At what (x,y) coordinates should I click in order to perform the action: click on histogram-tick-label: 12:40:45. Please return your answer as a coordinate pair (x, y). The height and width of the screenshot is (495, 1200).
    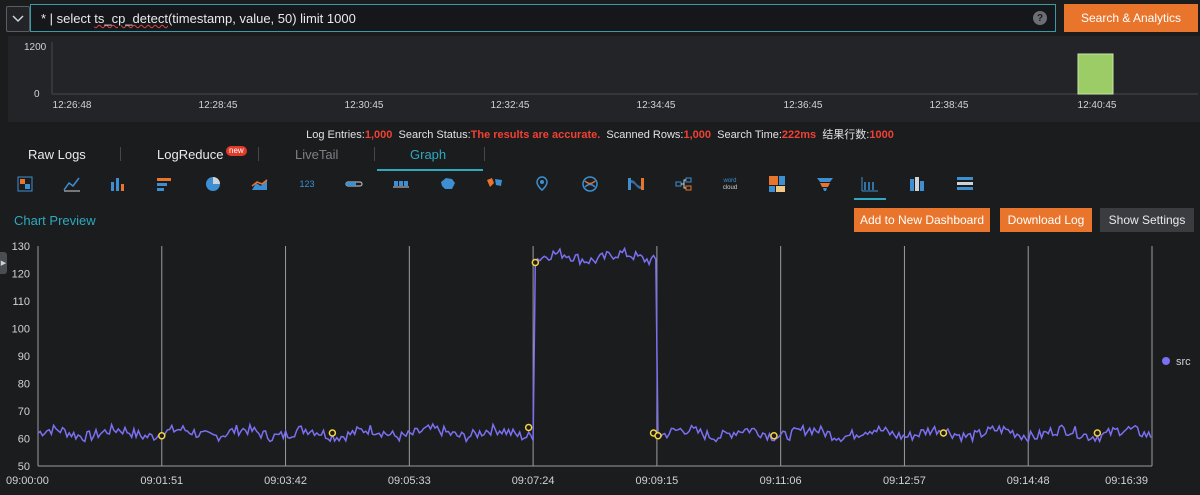
    Looking at the image, I should click on (1097, 105).